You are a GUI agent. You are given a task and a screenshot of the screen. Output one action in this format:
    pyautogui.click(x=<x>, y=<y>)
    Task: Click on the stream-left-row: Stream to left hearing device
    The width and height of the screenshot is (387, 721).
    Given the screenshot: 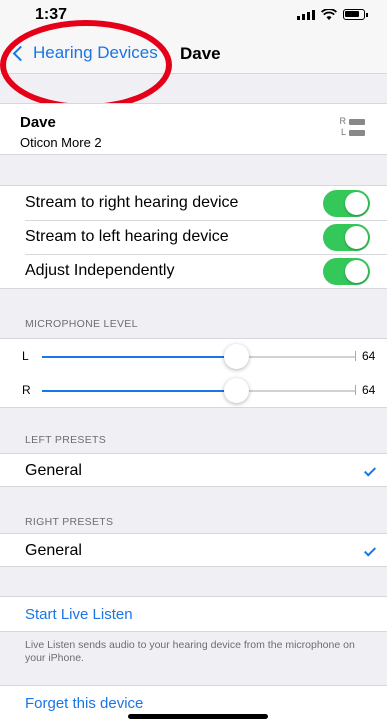 What is the action you would take?
    pyautogui.click(x=193, y=237)
    